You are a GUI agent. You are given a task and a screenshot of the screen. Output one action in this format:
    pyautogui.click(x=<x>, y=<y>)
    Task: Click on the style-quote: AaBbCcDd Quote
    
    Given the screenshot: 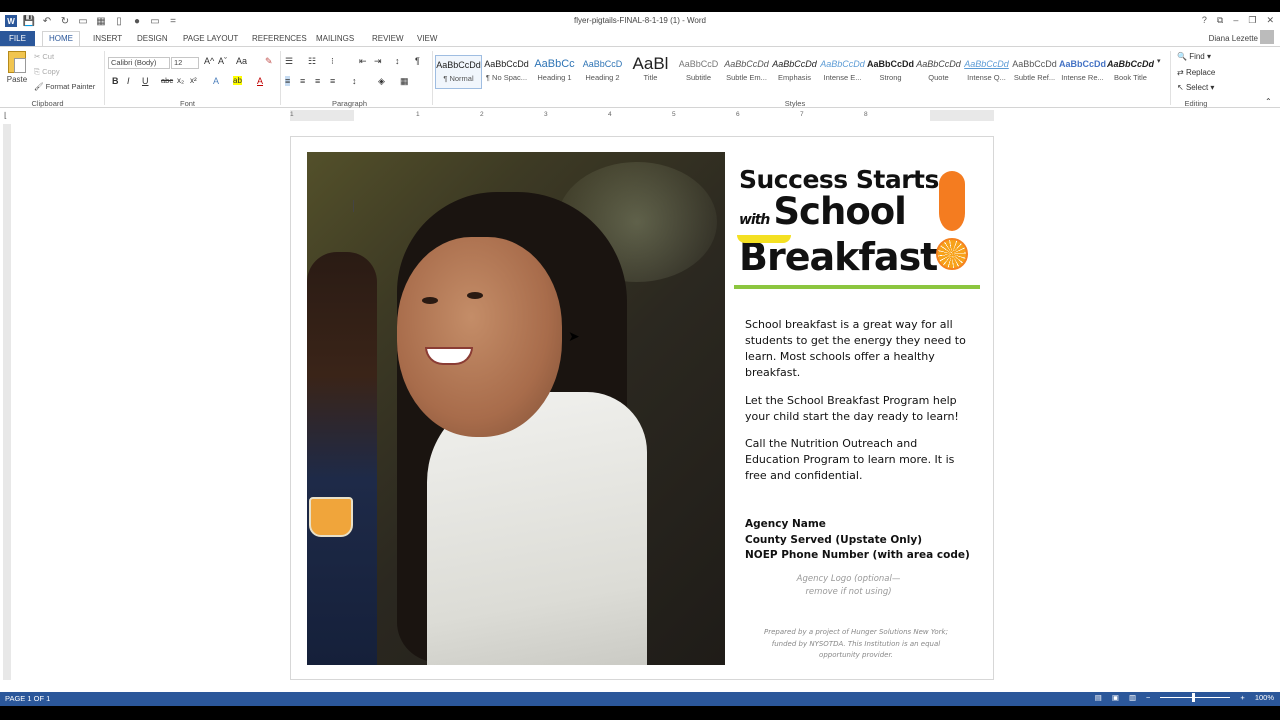 What is the action you would take?
    pyautogui.click(x=938, y=72)
    